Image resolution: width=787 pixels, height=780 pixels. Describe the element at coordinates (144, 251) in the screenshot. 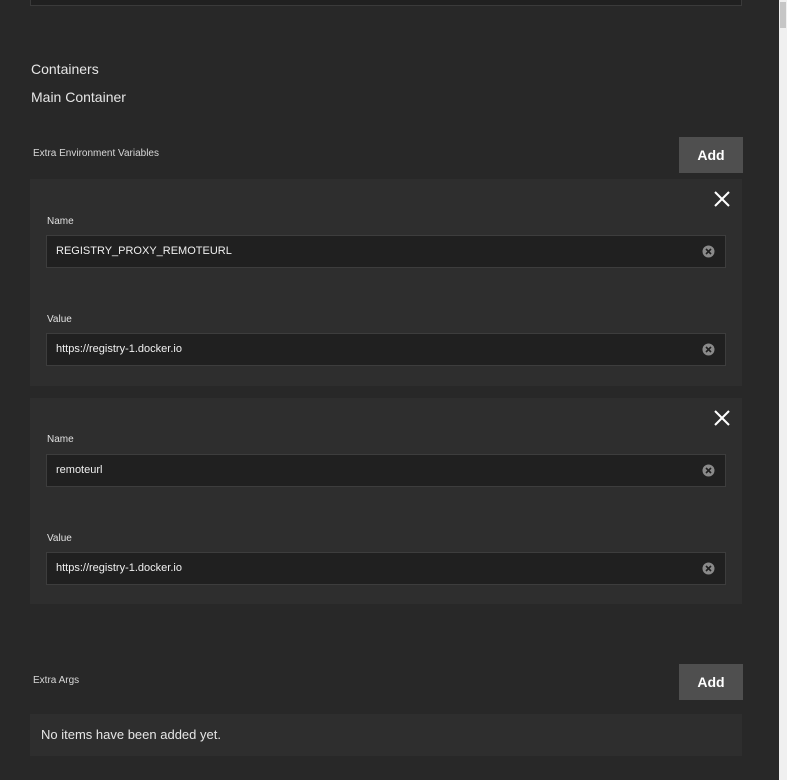

I see `name-input-value: REGISTRY_PROXY_REMOTEURL` at that location.